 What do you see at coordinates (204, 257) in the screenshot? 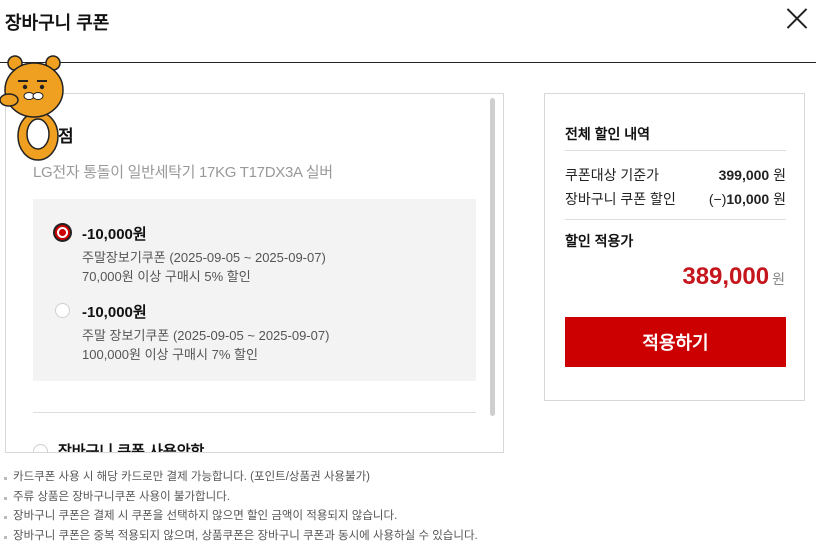
I see `coupon-name: 주말장보기쿠폰 (2025-09-05 ~ 2025-09-07)` at bounding box center [204, 257].